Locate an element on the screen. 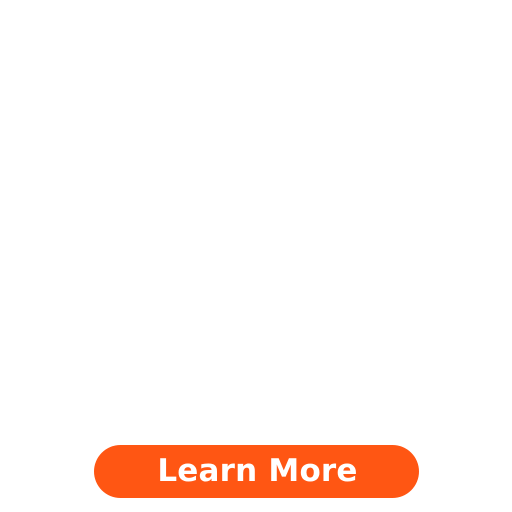  learn-more-label: Learn More is located at coordinates (257, 471).